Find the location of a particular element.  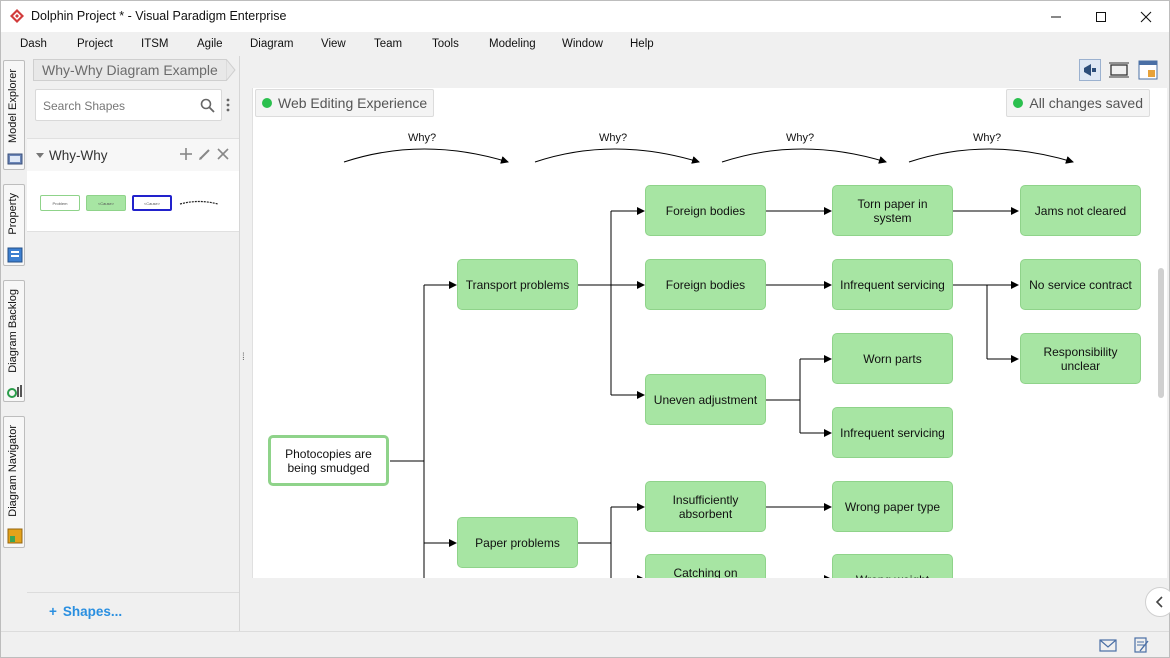

shape-why-connector-icon is located at coordinates (199, 203).